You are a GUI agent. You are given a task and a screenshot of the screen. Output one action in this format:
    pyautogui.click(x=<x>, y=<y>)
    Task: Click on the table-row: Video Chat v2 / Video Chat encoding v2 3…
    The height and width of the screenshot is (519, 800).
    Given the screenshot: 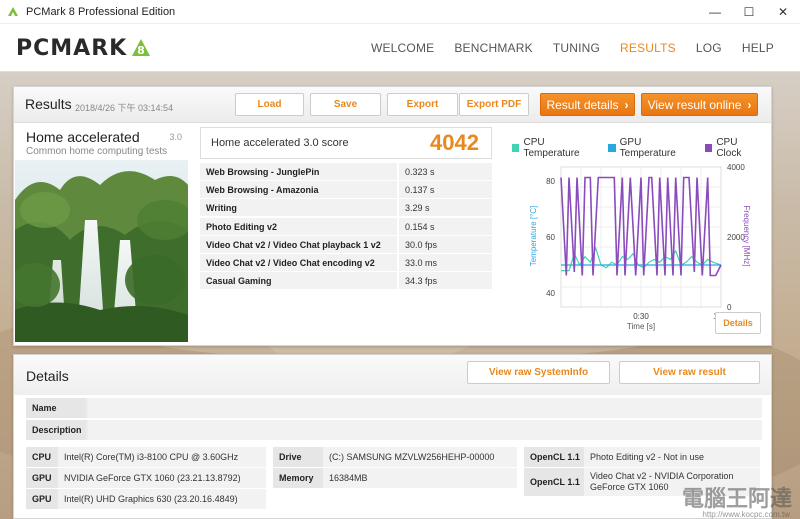 What is the action you would take?
    pyautogui.click(x=346, y=262)
    